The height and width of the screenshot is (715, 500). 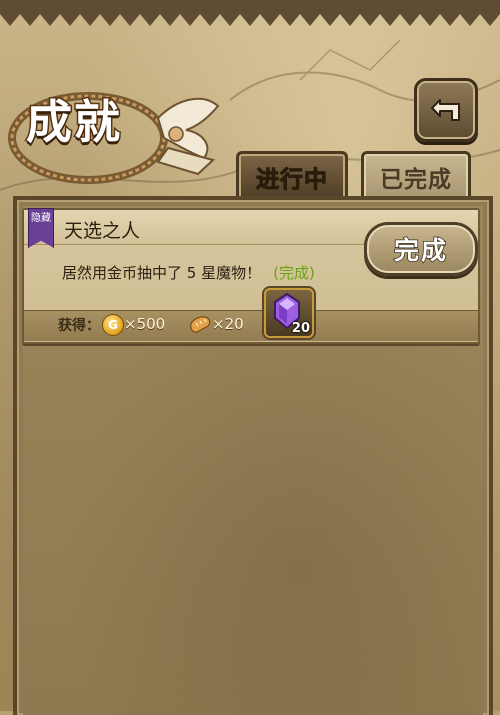 I want to click on gold-reward-amount: ×500, so click(x=145, y=324).